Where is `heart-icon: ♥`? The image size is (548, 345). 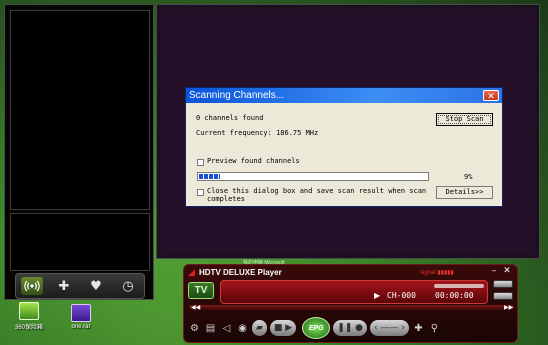 heart-icon: ♥ is located at coordinates (96, 286).